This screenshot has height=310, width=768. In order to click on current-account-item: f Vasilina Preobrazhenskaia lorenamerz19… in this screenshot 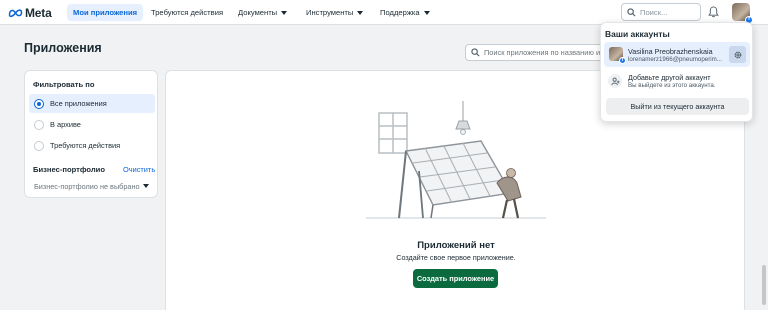, I will do `click(677, 54)`.